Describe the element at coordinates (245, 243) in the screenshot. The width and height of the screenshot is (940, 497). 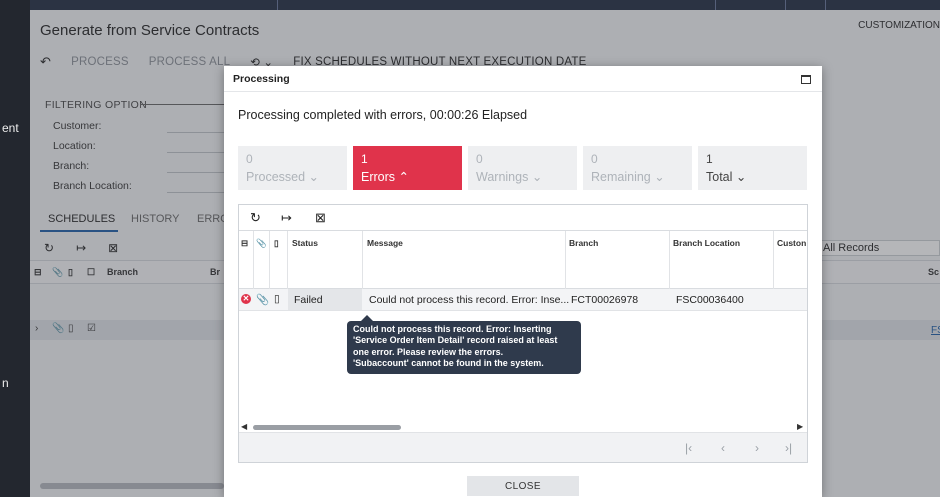
I see `row-selector-icon: ⊟` at that location.